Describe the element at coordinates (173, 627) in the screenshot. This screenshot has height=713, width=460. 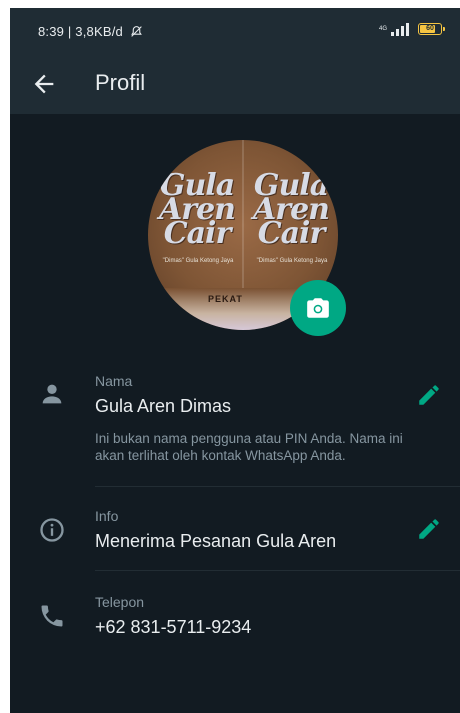
I see `phone-value: +62 831-5711-9234` at that location.